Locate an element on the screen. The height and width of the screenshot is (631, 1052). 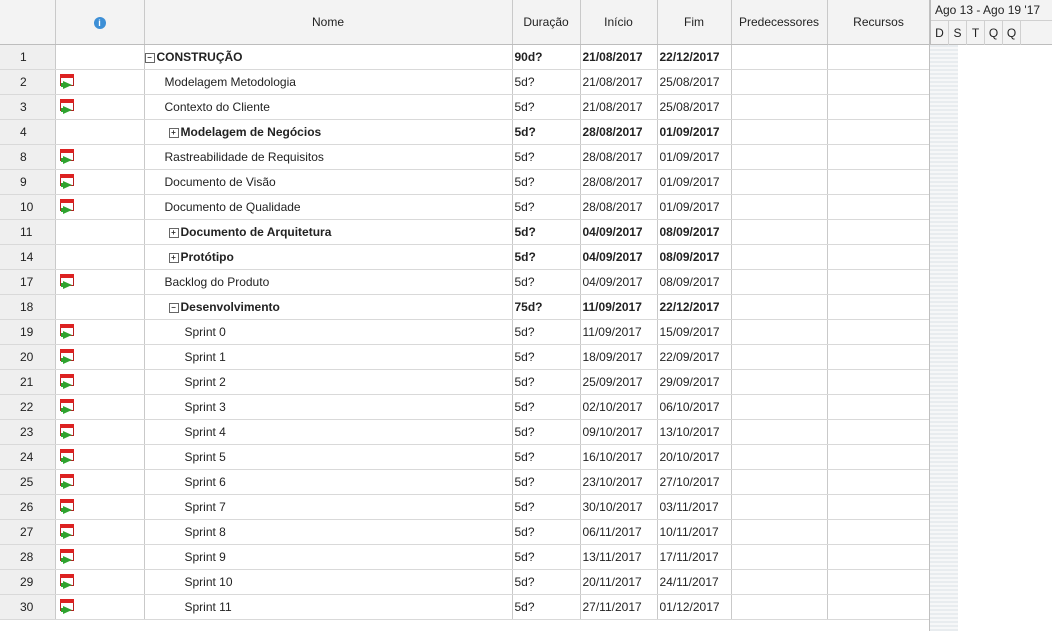
task-row: 19 Sprint 0 5d? 11/09/2017 15/09/2017 is located at coordinates (465, 332).